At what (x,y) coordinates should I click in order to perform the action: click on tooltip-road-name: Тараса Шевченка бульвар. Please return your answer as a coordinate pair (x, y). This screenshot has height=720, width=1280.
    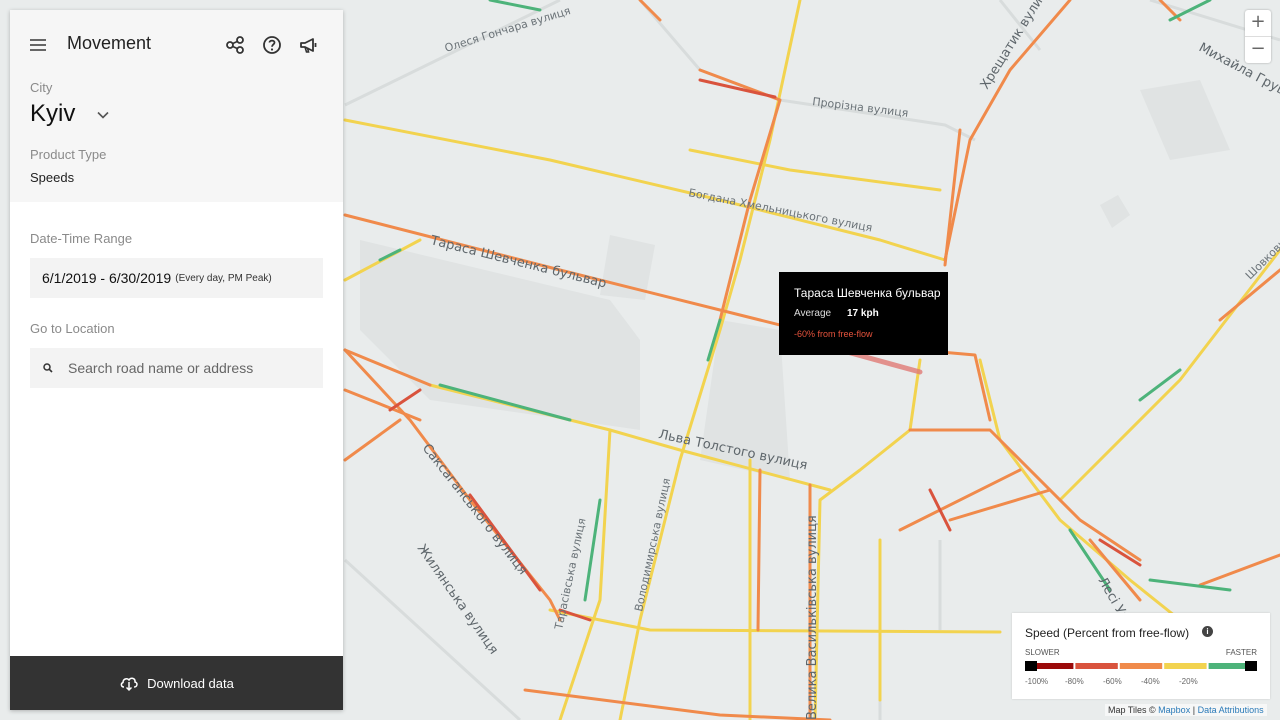
    Looking at the image, I should click on (867, 293).